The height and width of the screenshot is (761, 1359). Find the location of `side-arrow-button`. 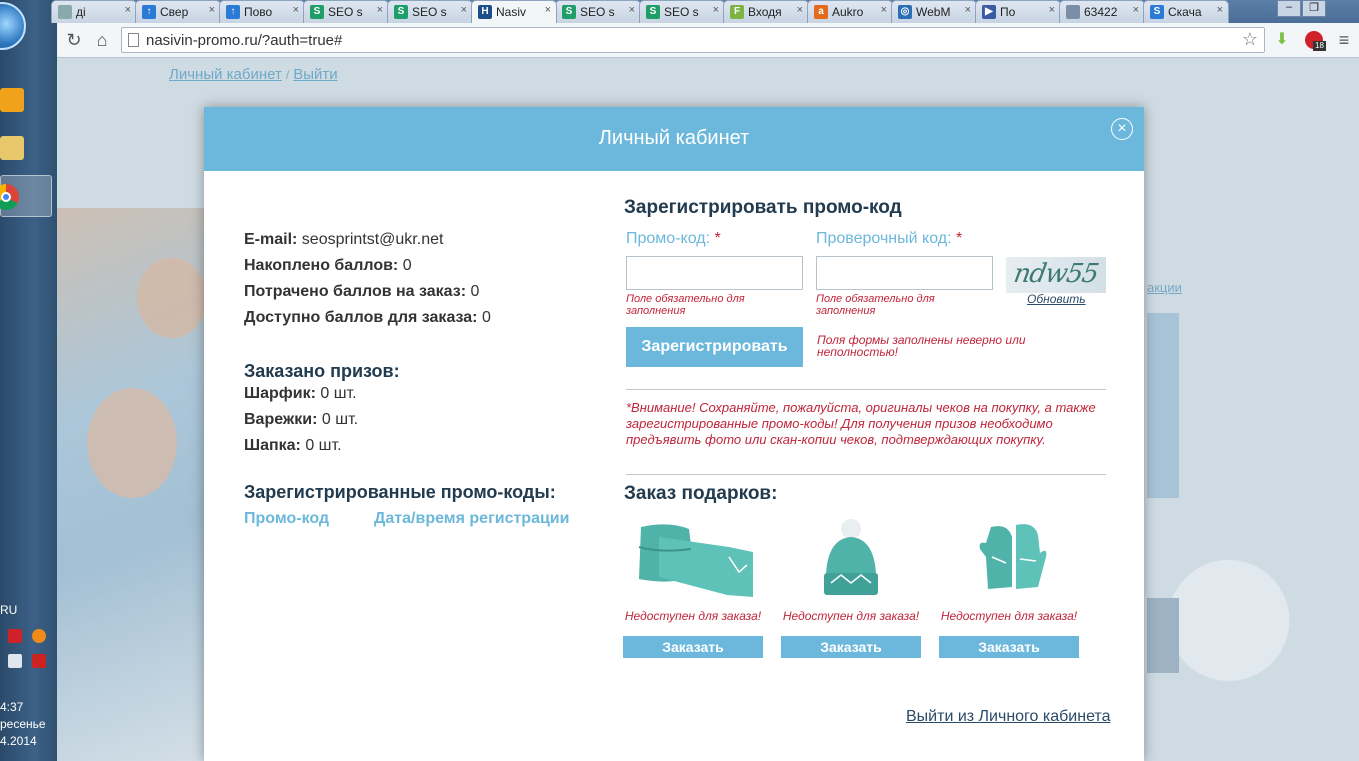

side-arrow-button is located at coordinates (1163, 635).